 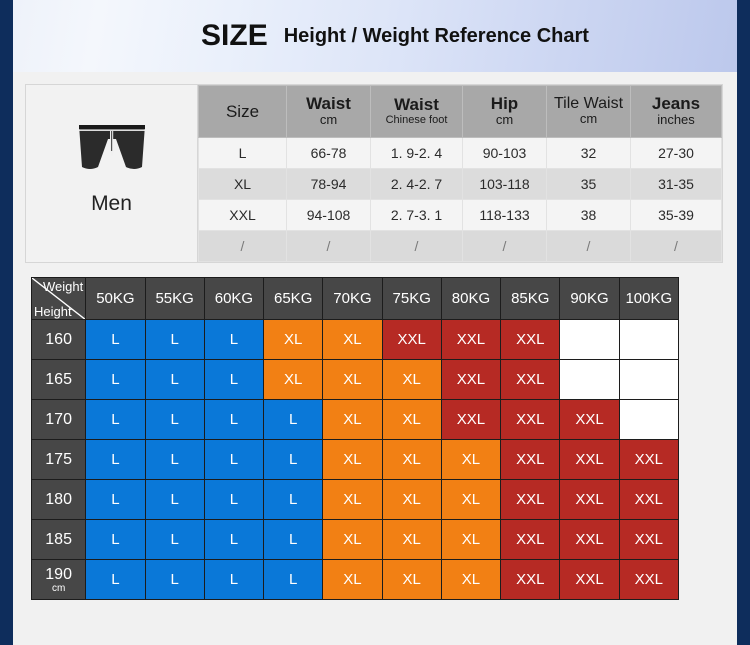 I want to click on column-header-jeans-main: Jeans, so click(x=676, y=104).